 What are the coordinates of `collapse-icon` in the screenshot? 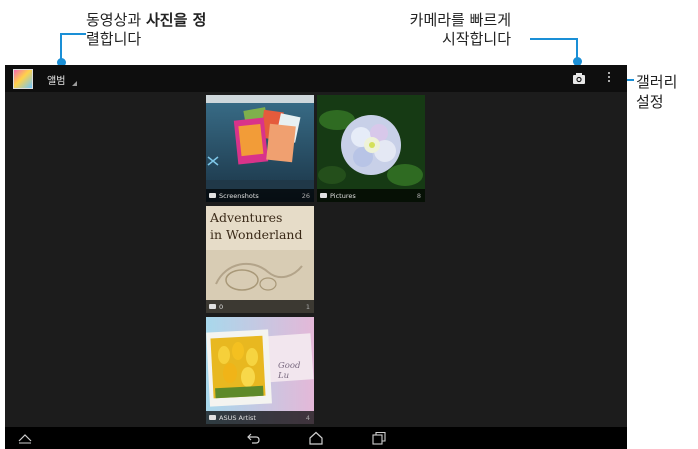 It's located at (25, 438).